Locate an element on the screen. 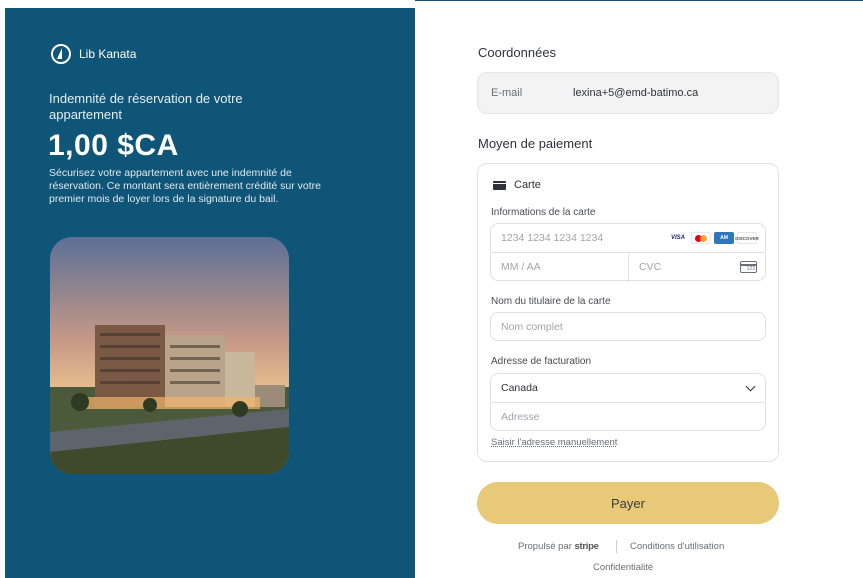 This screenshot has height=578, width=863. cardholder-placeholder: Nom complet is located at coordinates (532, 327).